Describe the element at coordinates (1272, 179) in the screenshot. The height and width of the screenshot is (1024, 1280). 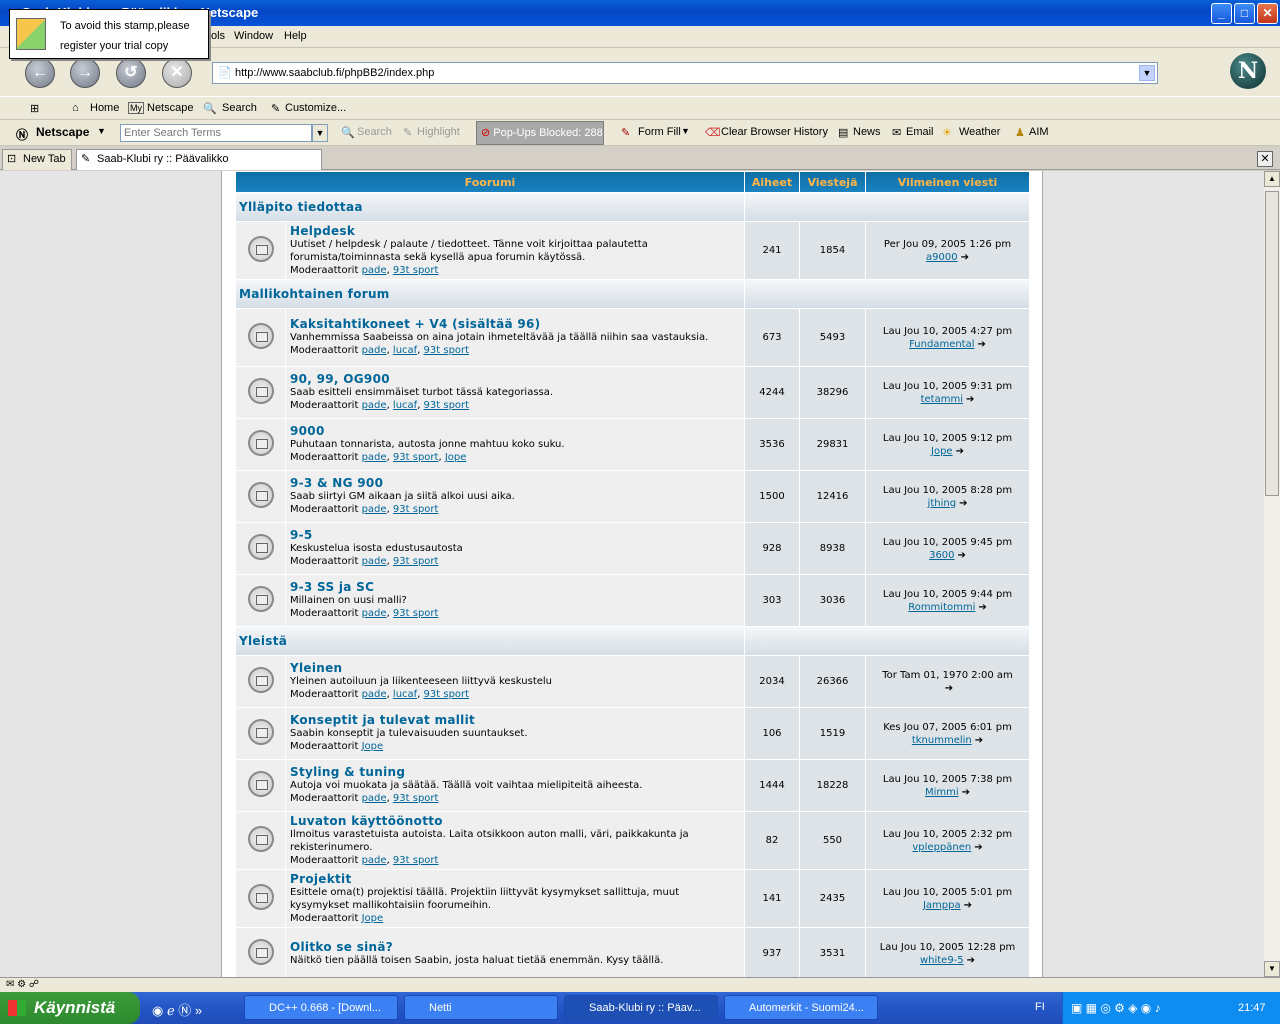
I see `scroll-up-icon: ▲` at that location.